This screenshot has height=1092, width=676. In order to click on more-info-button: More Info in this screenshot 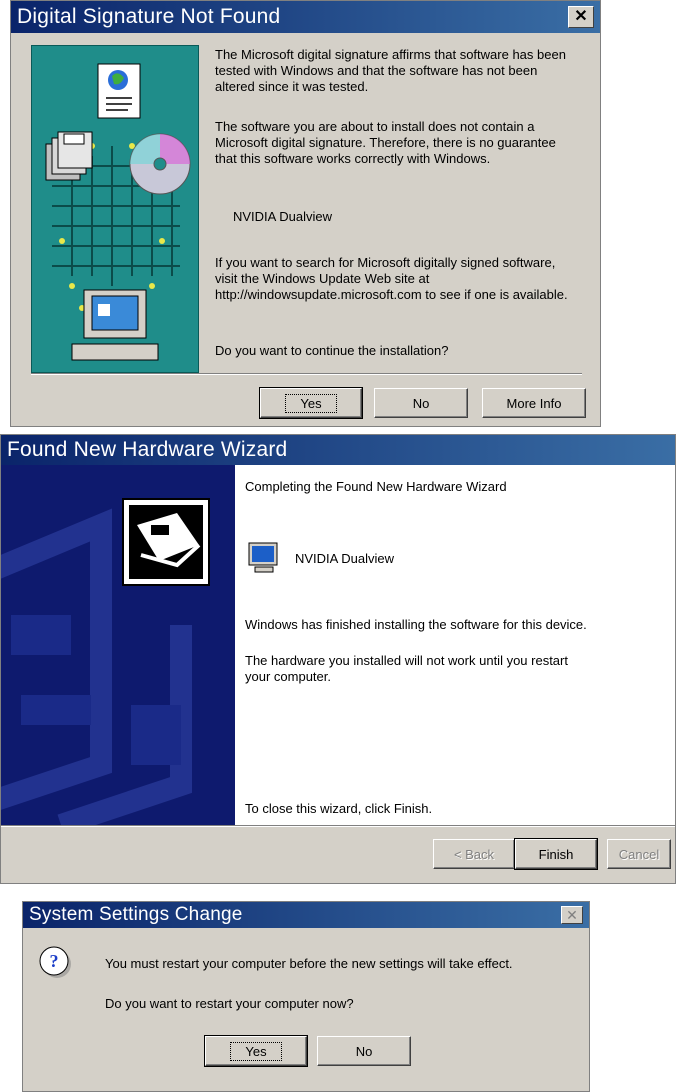, I will do `click(534, 403)`.